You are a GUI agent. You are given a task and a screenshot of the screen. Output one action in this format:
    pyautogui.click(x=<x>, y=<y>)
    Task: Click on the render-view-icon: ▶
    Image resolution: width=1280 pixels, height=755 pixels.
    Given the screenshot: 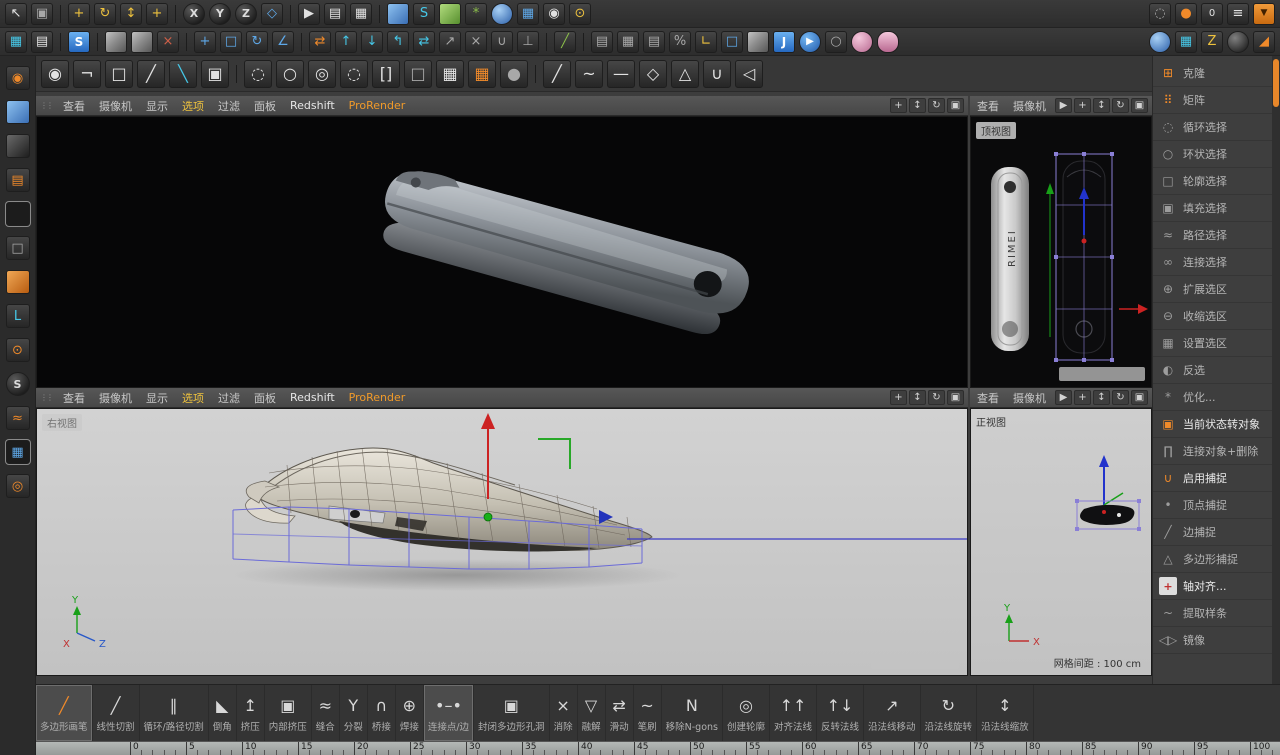 What is the action you would take?
    pyautogui.click(x=309, y=13)
    